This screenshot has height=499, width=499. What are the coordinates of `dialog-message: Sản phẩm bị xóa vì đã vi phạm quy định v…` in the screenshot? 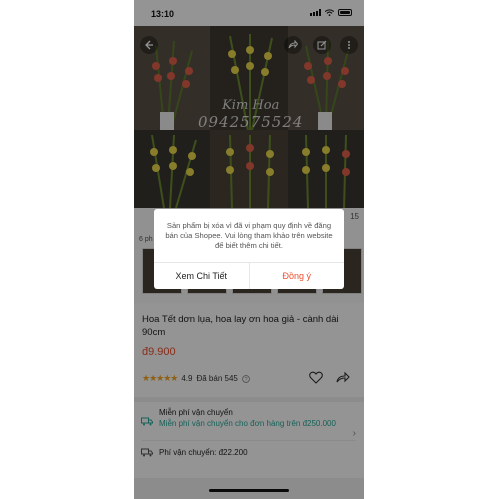 It's located at (249, 235).